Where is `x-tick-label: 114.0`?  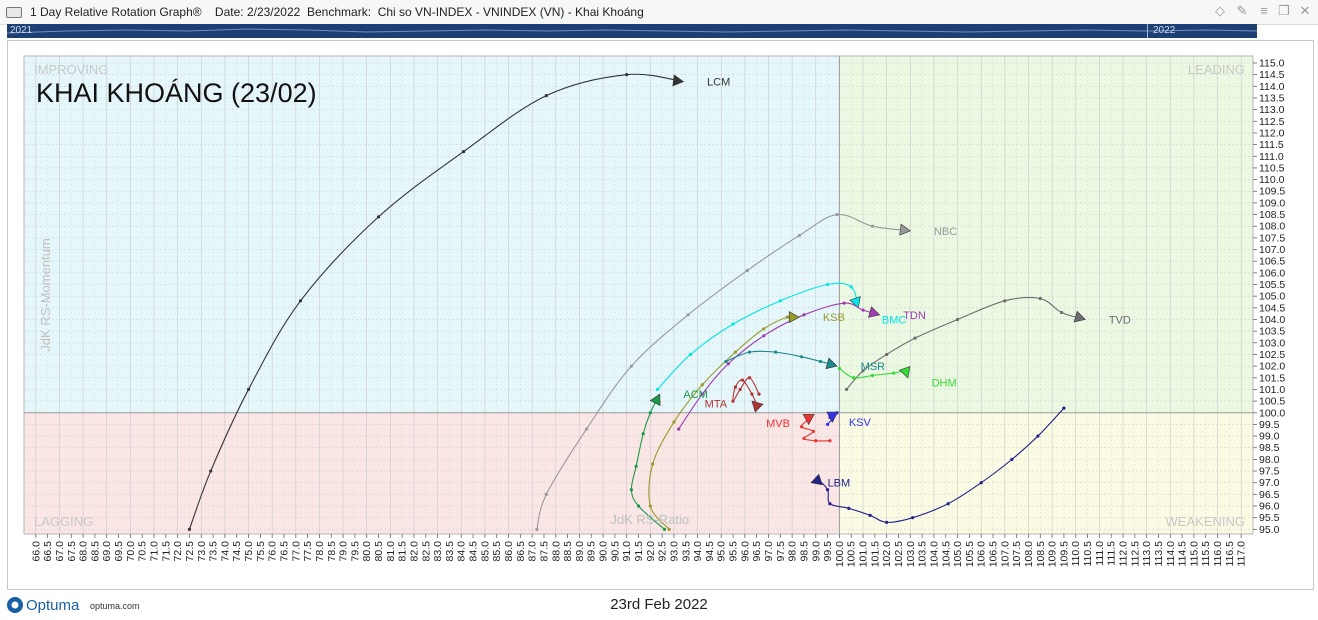 x-tick-label: 114.0 is located at coordinates (1171, 554).